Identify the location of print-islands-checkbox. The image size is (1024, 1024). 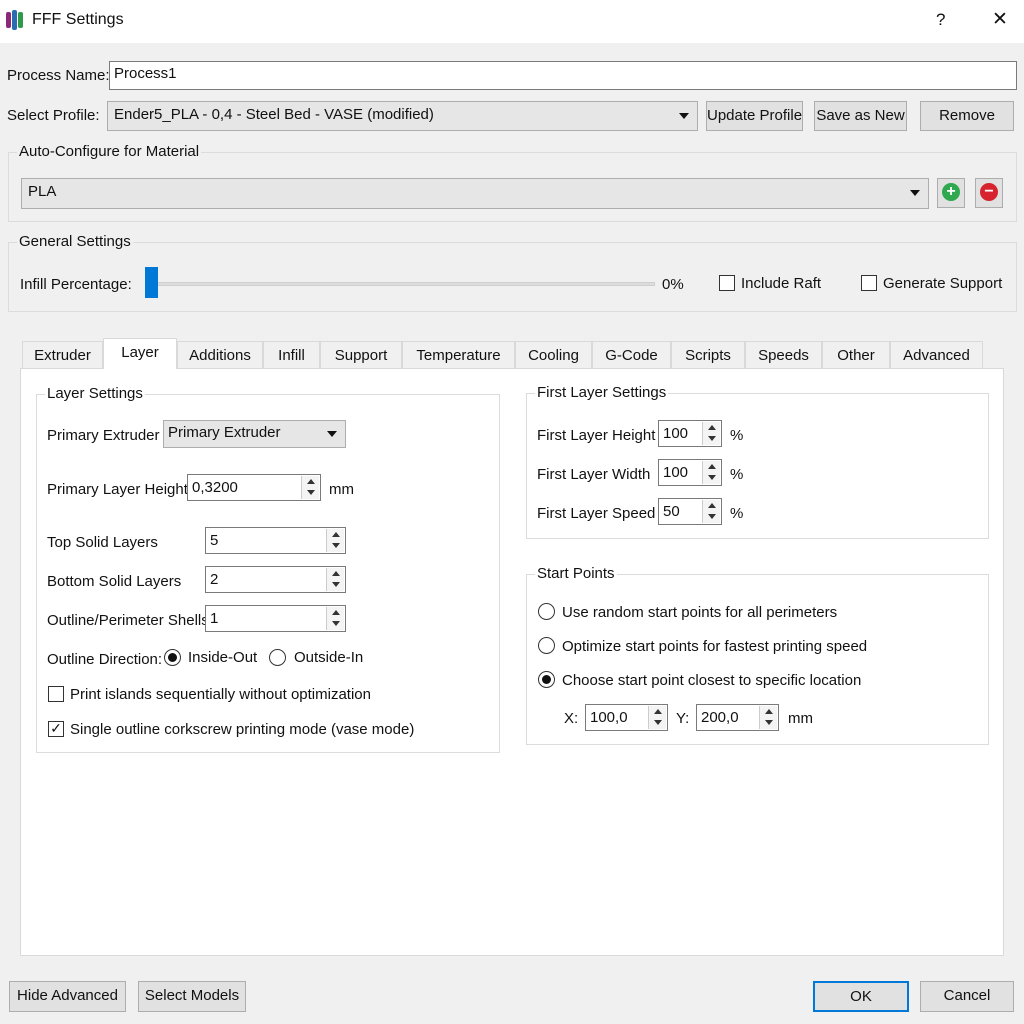
(56, 694).